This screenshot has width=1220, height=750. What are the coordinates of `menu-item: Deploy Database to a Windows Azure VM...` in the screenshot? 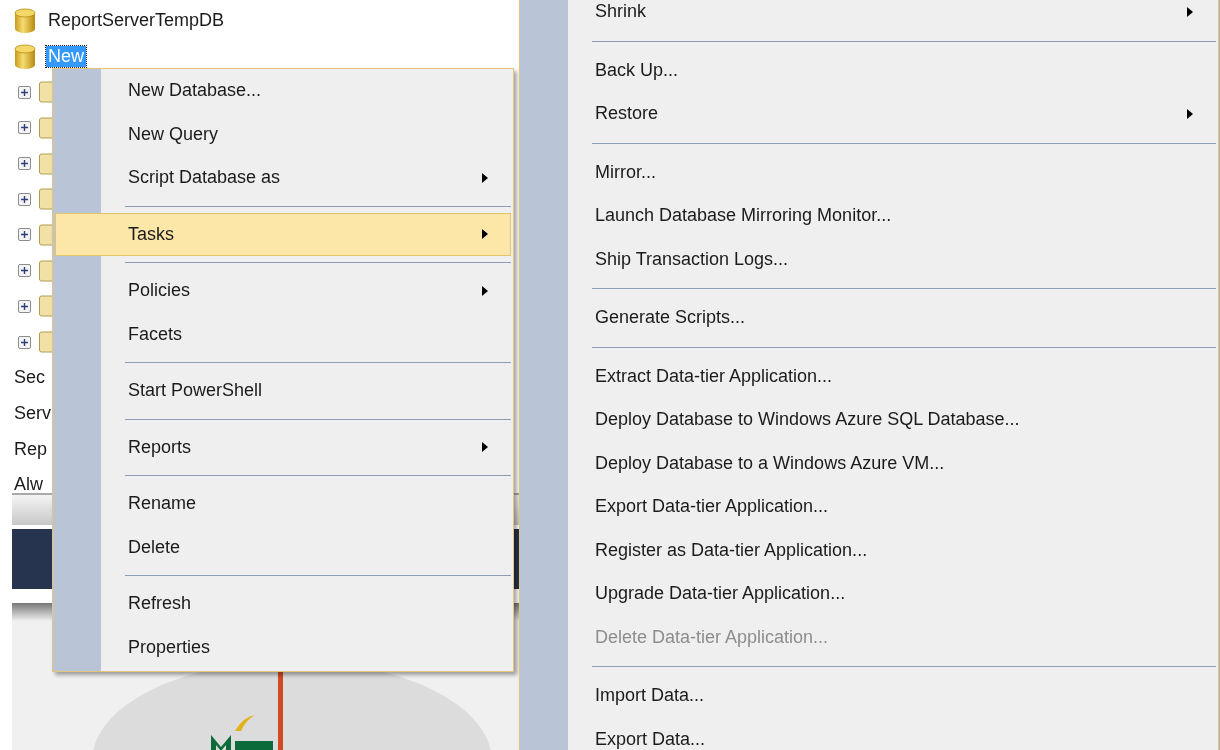 It's located at (869, 463).